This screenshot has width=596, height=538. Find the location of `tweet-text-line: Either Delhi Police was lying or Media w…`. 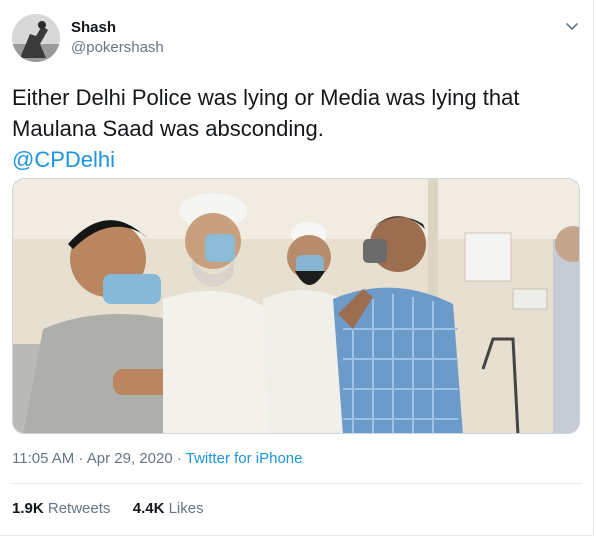

tweet-text-line: Either Delhi Police was lying or Media w… is located at coordinates (266, 97).